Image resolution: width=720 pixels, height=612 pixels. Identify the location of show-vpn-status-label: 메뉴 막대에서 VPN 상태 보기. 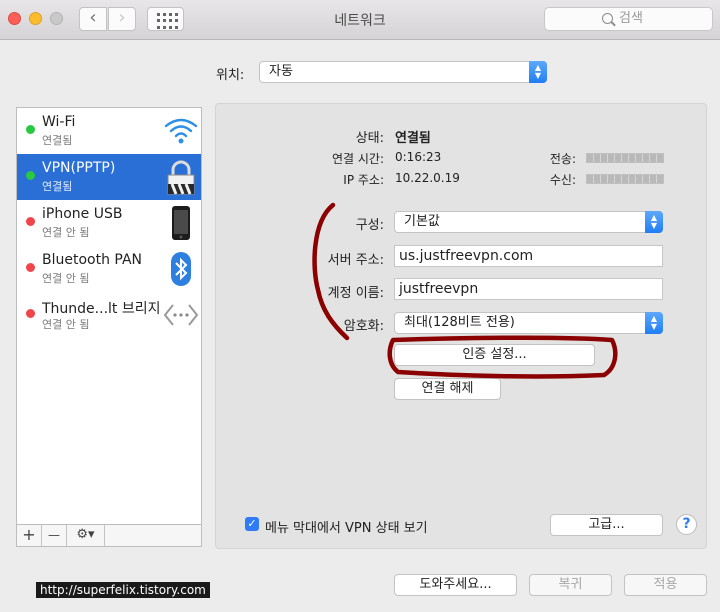
(346, 528).